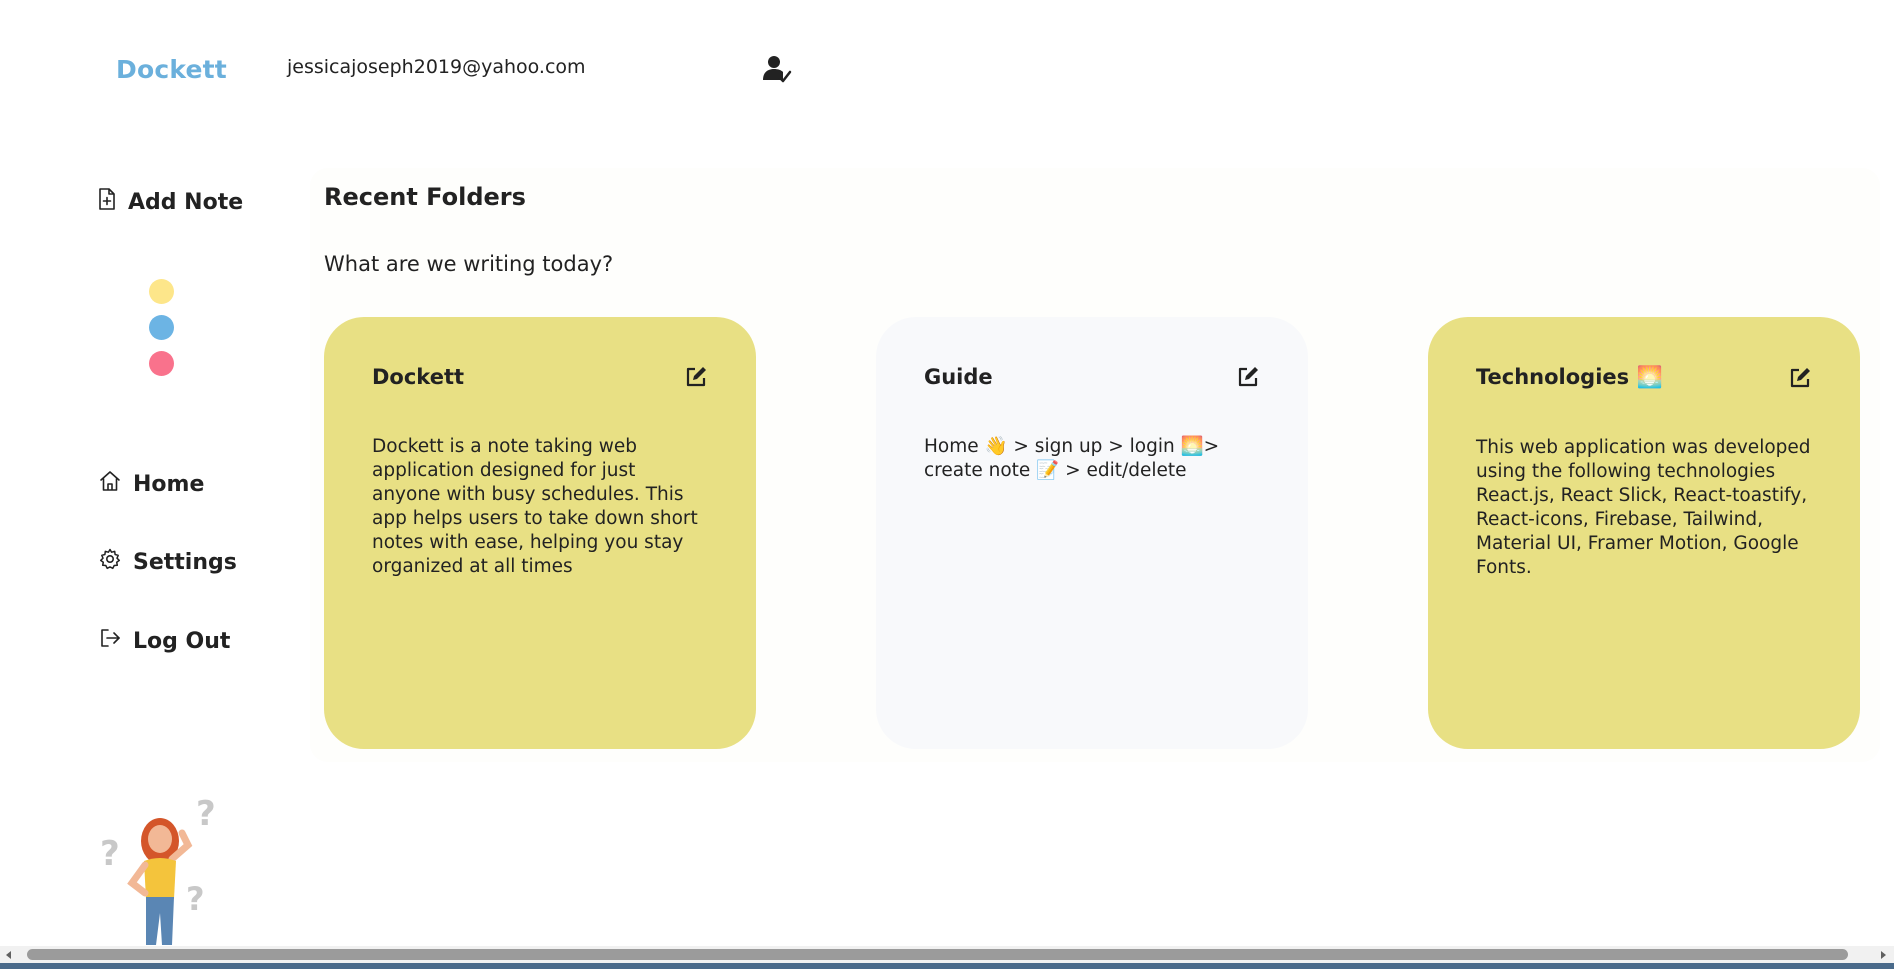 Image resolution: width=1894 pixels, height=969 pixels. What do you see at coordinates (110, 484) in the screenshot?
I see `home-icon` at bounding box center [110, 484].